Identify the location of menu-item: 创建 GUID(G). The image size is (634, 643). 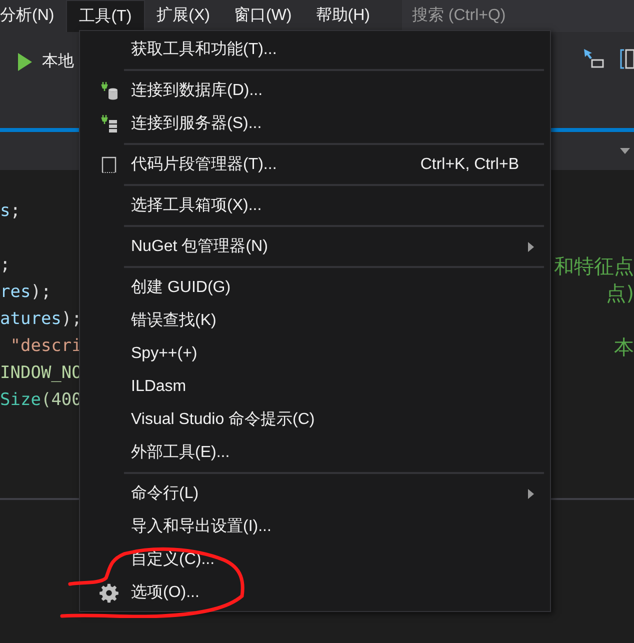
(315, 287).